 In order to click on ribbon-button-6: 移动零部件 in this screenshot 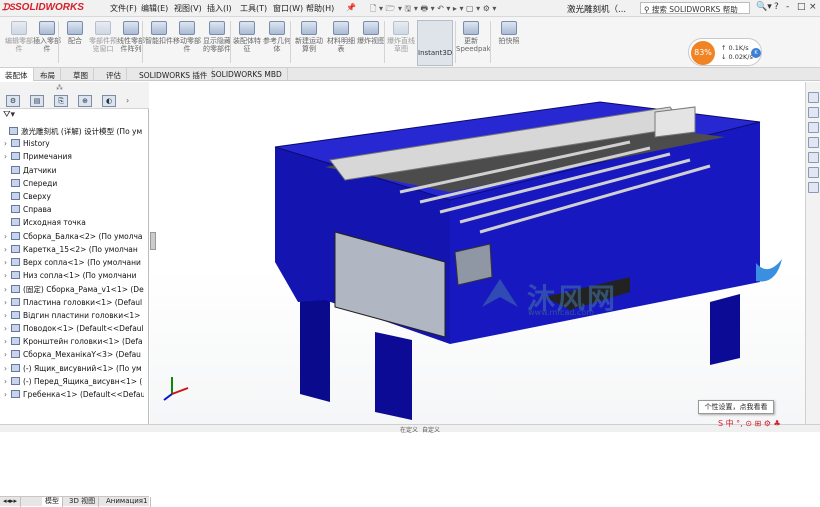, I will do `click(187, 37)`.